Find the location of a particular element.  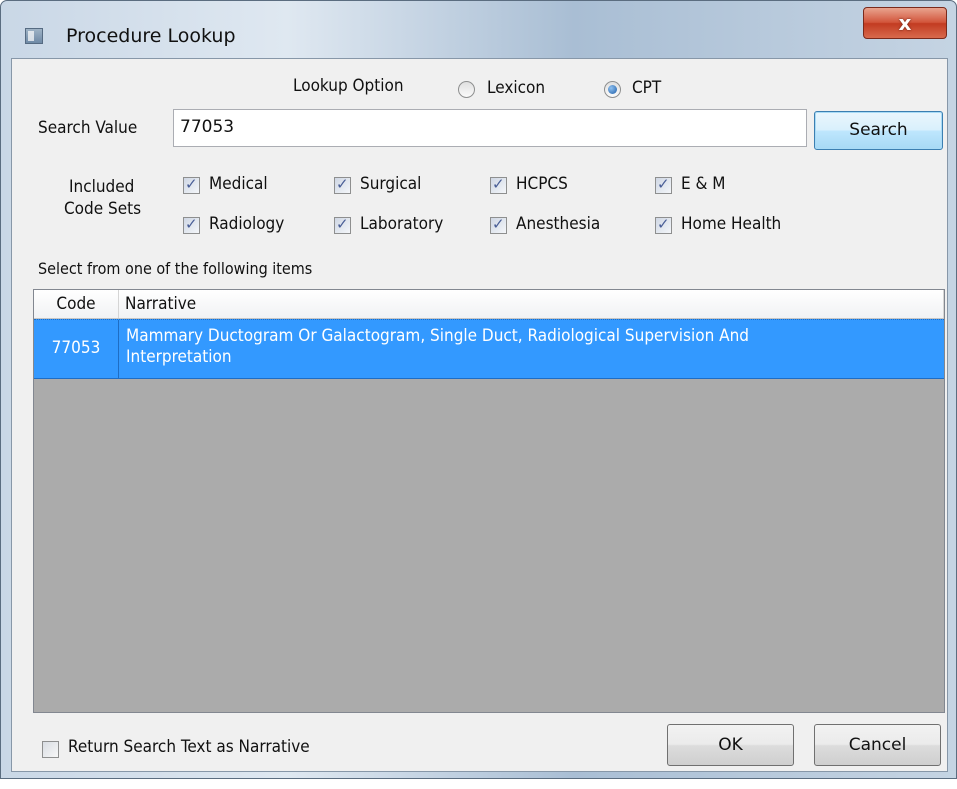

radiology-checkbox-label: Radiology is located at coordinates (246, 224).